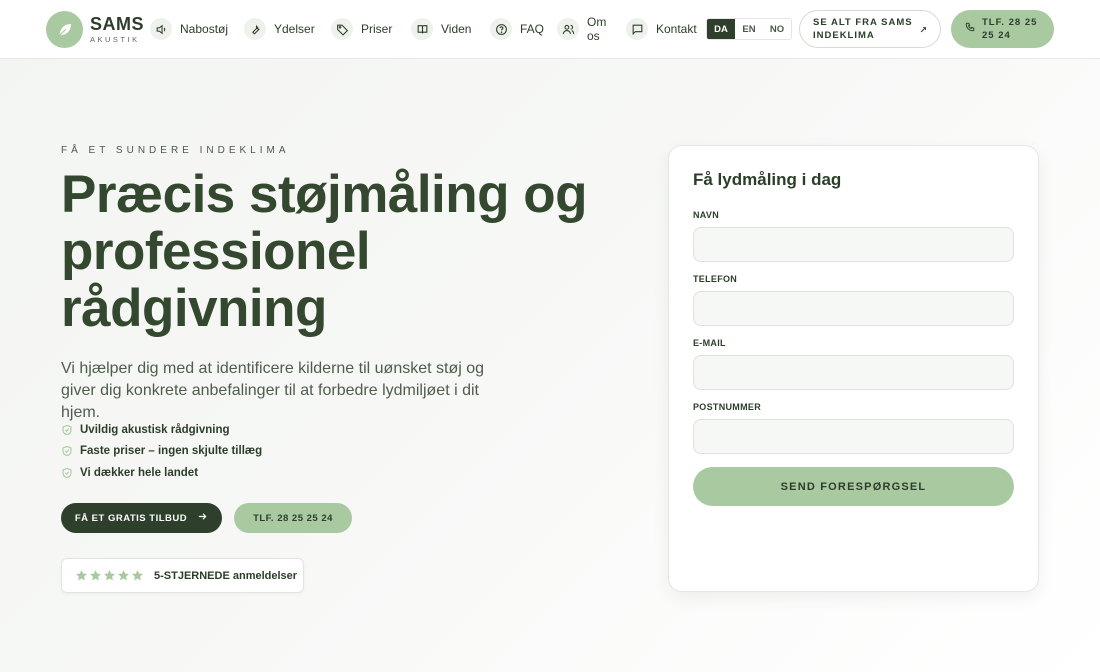 The height and width of the screenshot is (672, 1100). I want to click on lang-no: NO, so click(777, 29).